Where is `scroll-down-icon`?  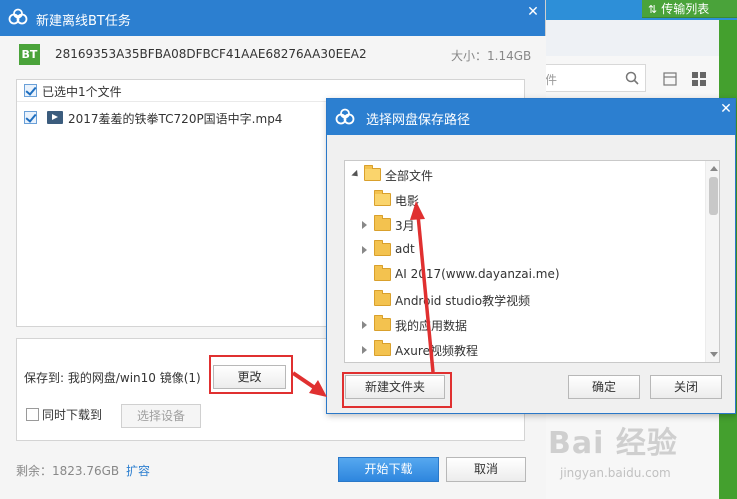
scroll-down-icon is located at coordinates (714, 354).